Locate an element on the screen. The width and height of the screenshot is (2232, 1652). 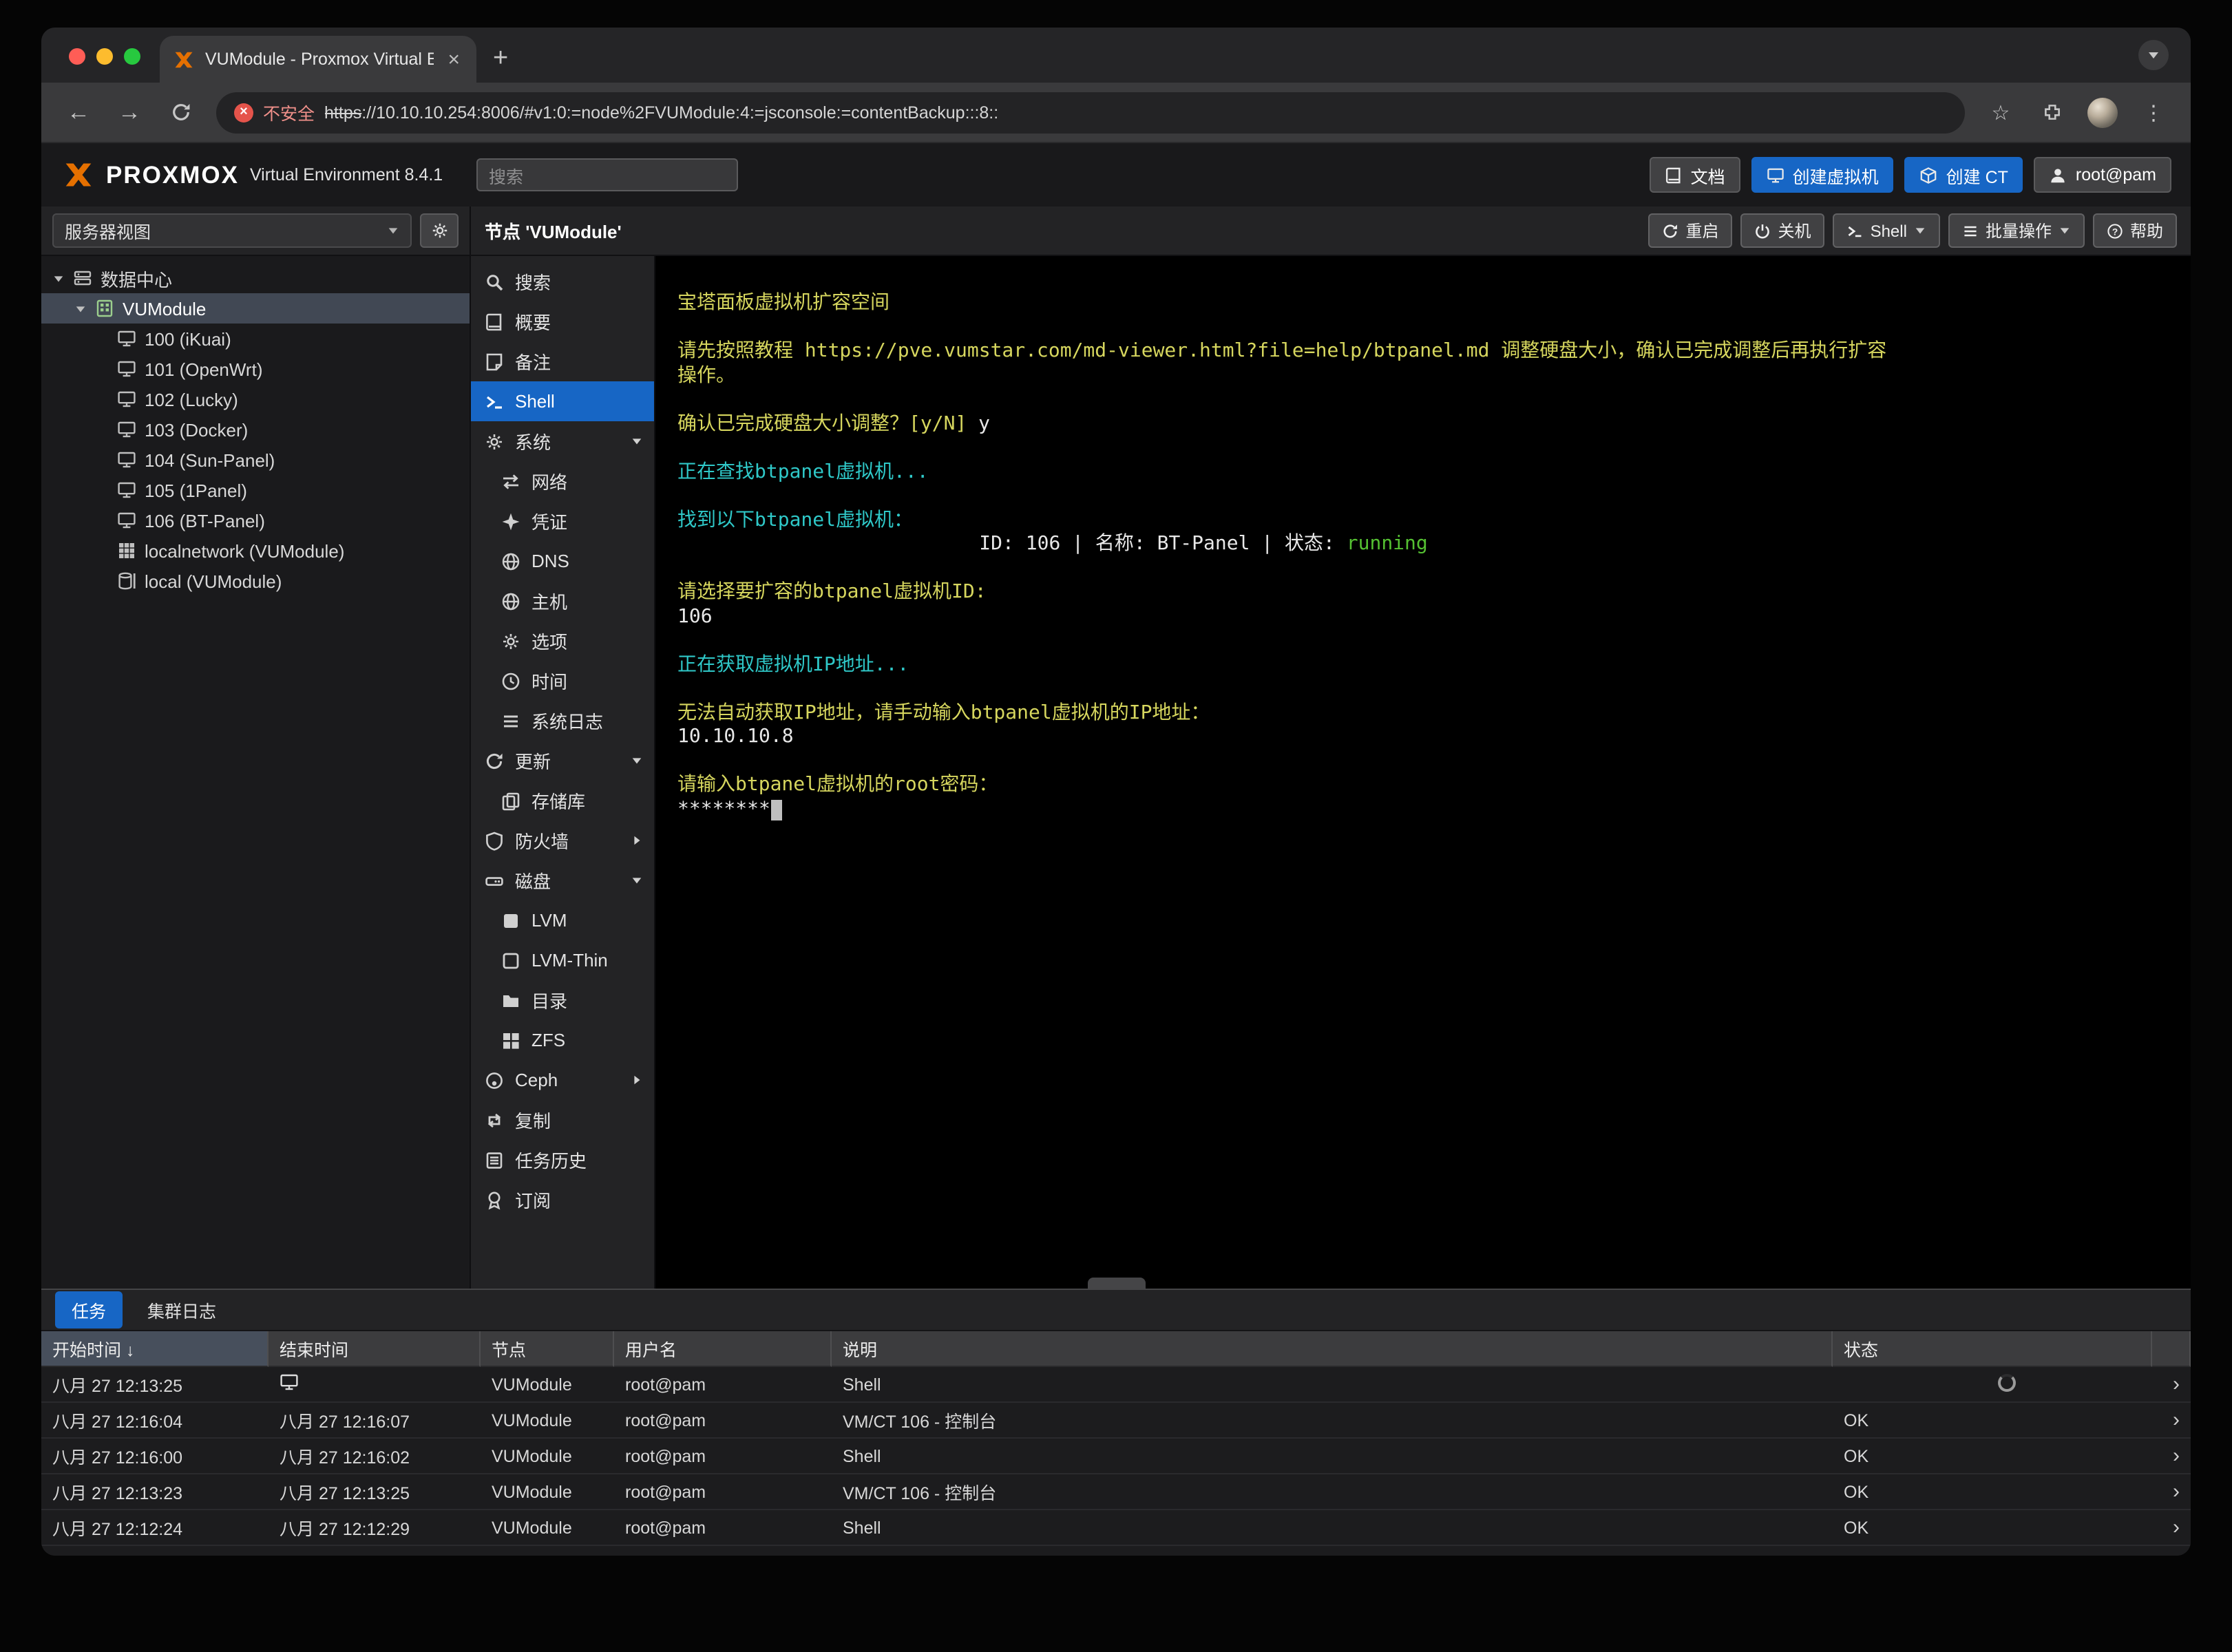
menu-item-directory: 目录 is located at coordinates (562, 1000).